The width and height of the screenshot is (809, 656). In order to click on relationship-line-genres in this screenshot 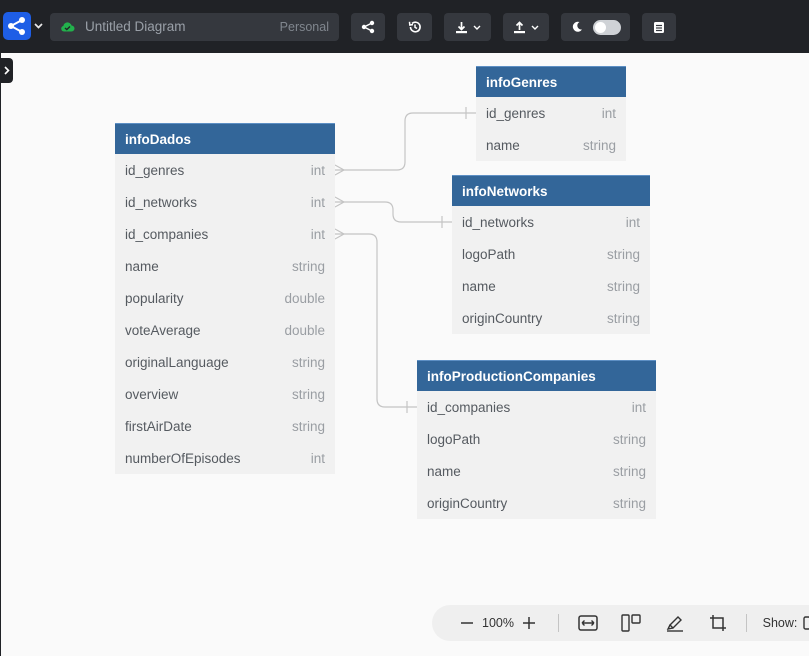, I will do `click(405, 141)`.